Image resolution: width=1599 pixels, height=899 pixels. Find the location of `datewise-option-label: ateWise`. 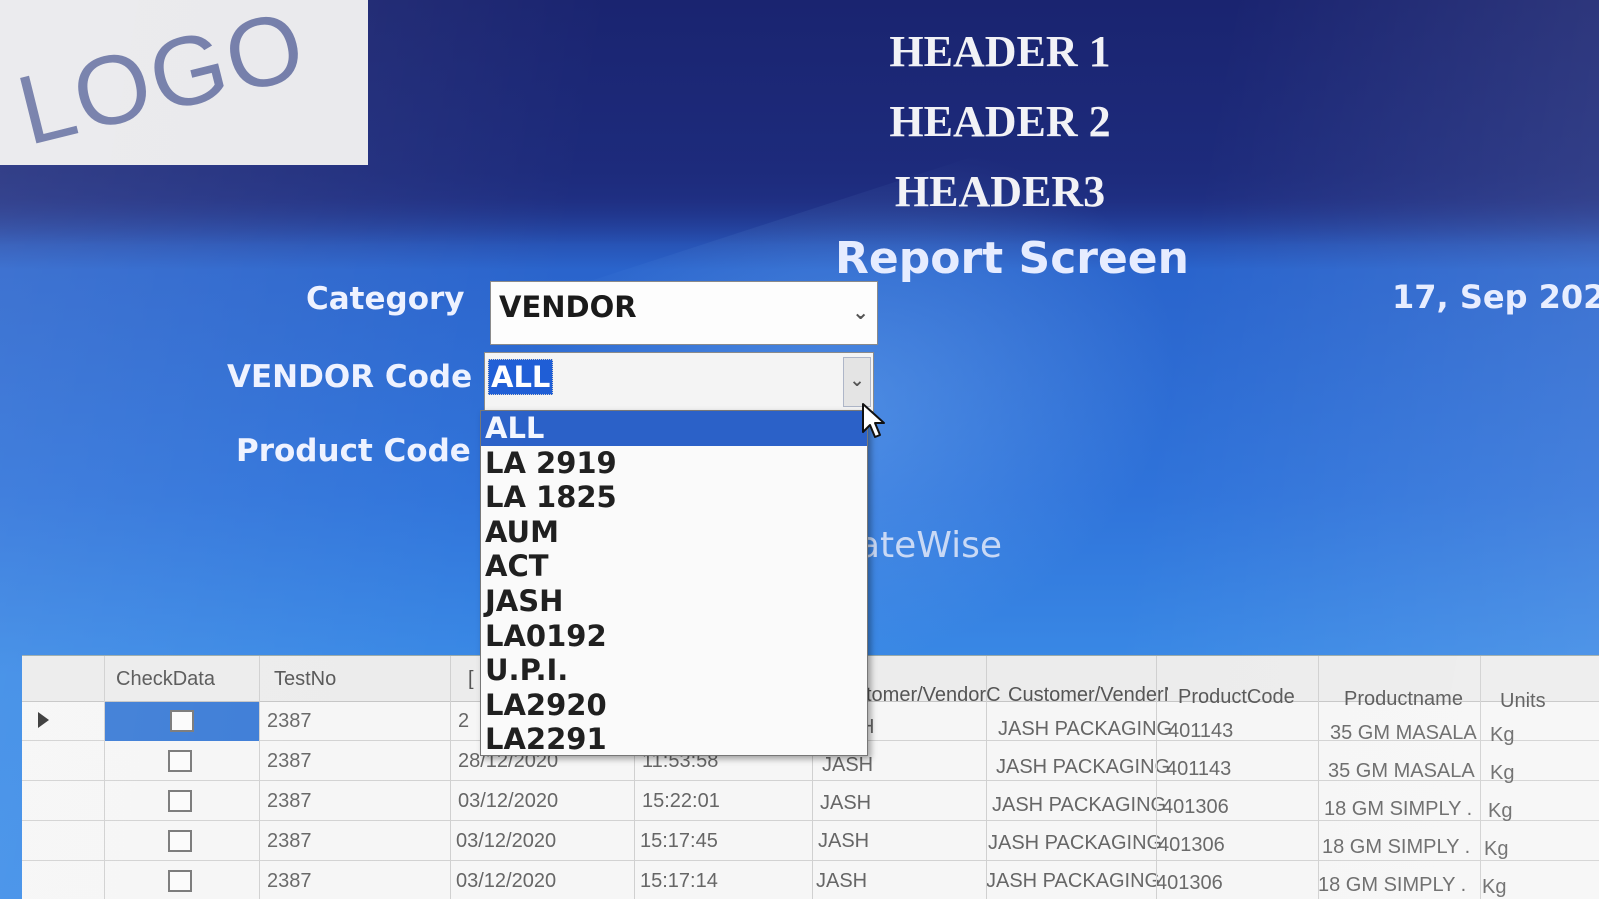

datewise-option-label: ateWise is located at coordinates (930, 545).